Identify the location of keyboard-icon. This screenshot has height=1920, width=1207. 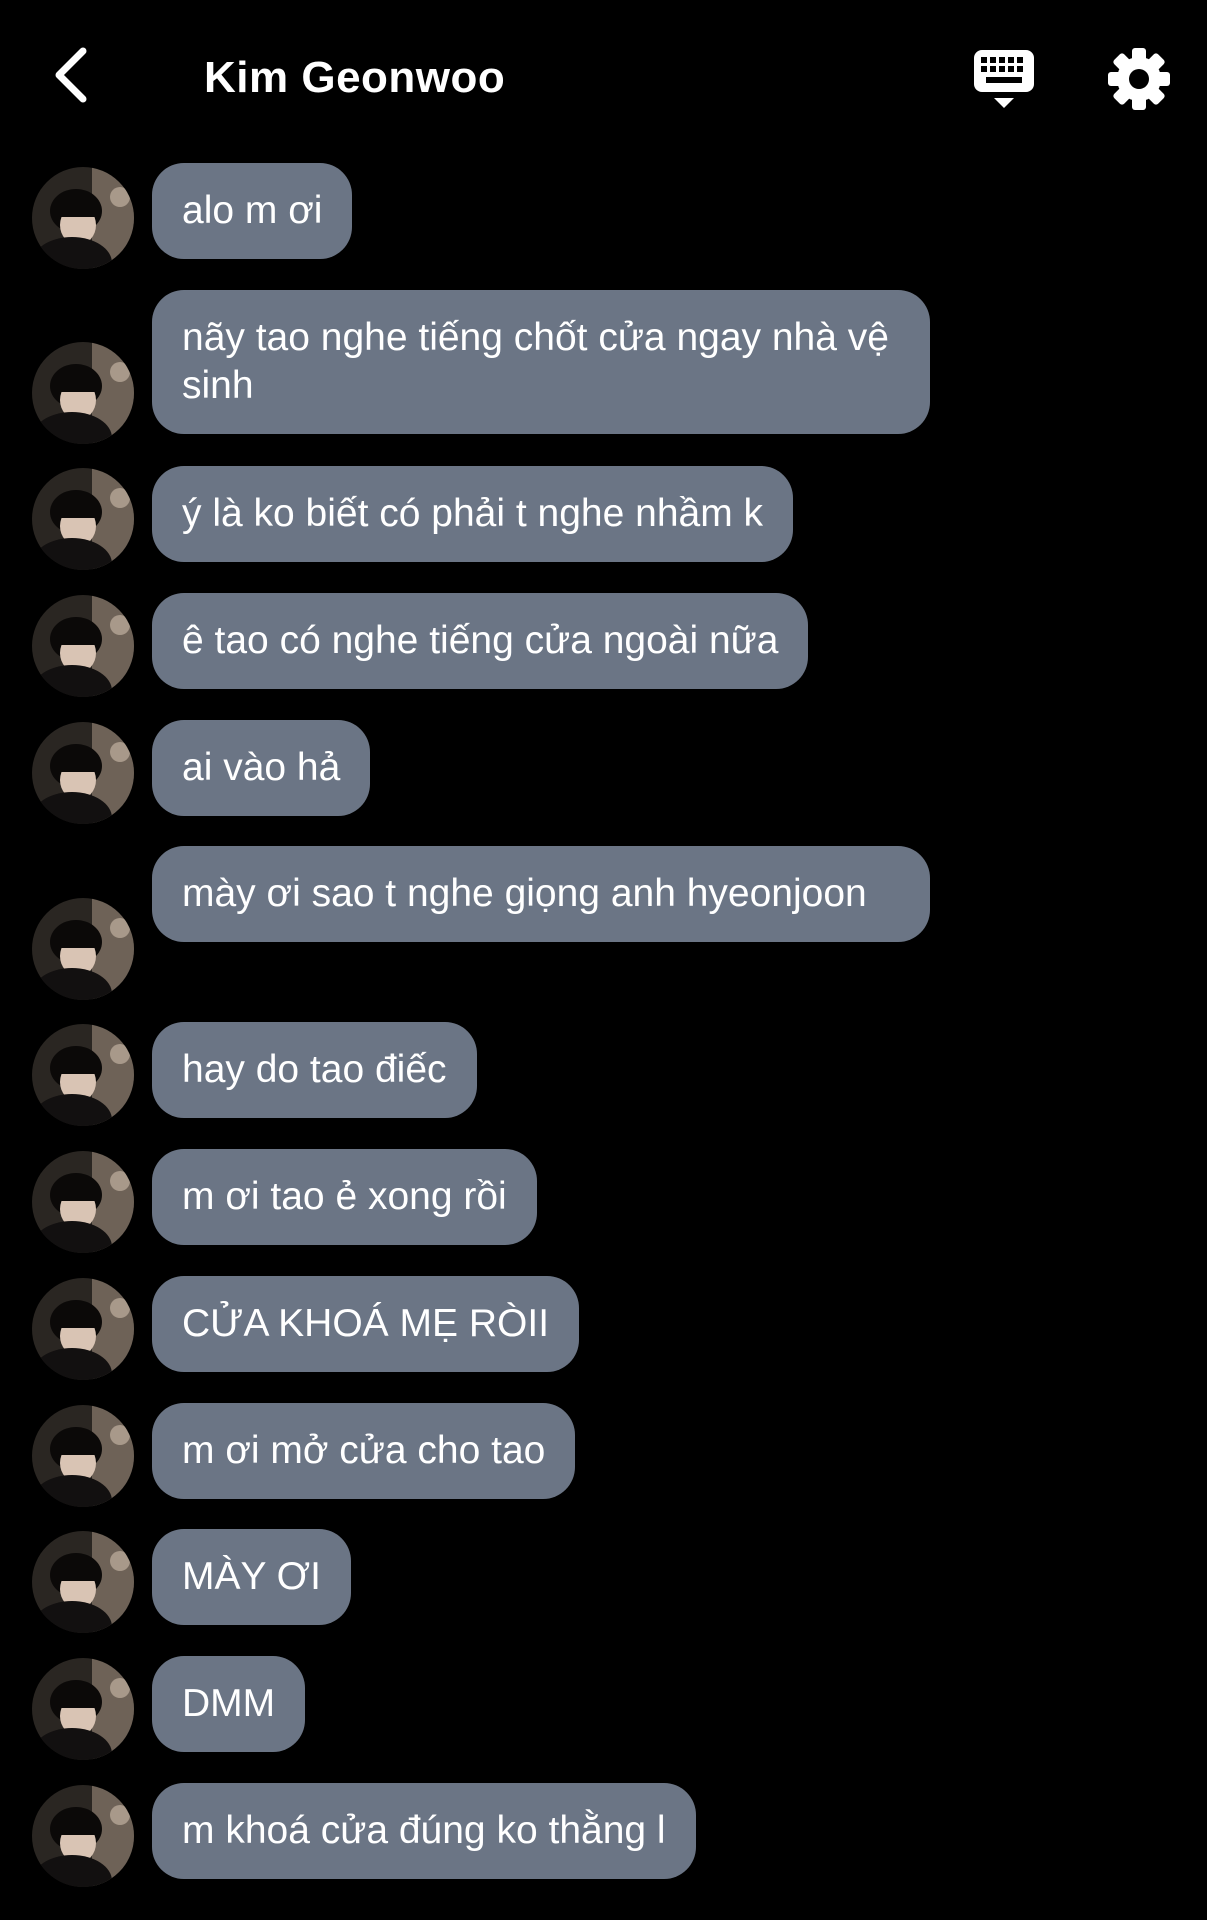
(1004, 79).